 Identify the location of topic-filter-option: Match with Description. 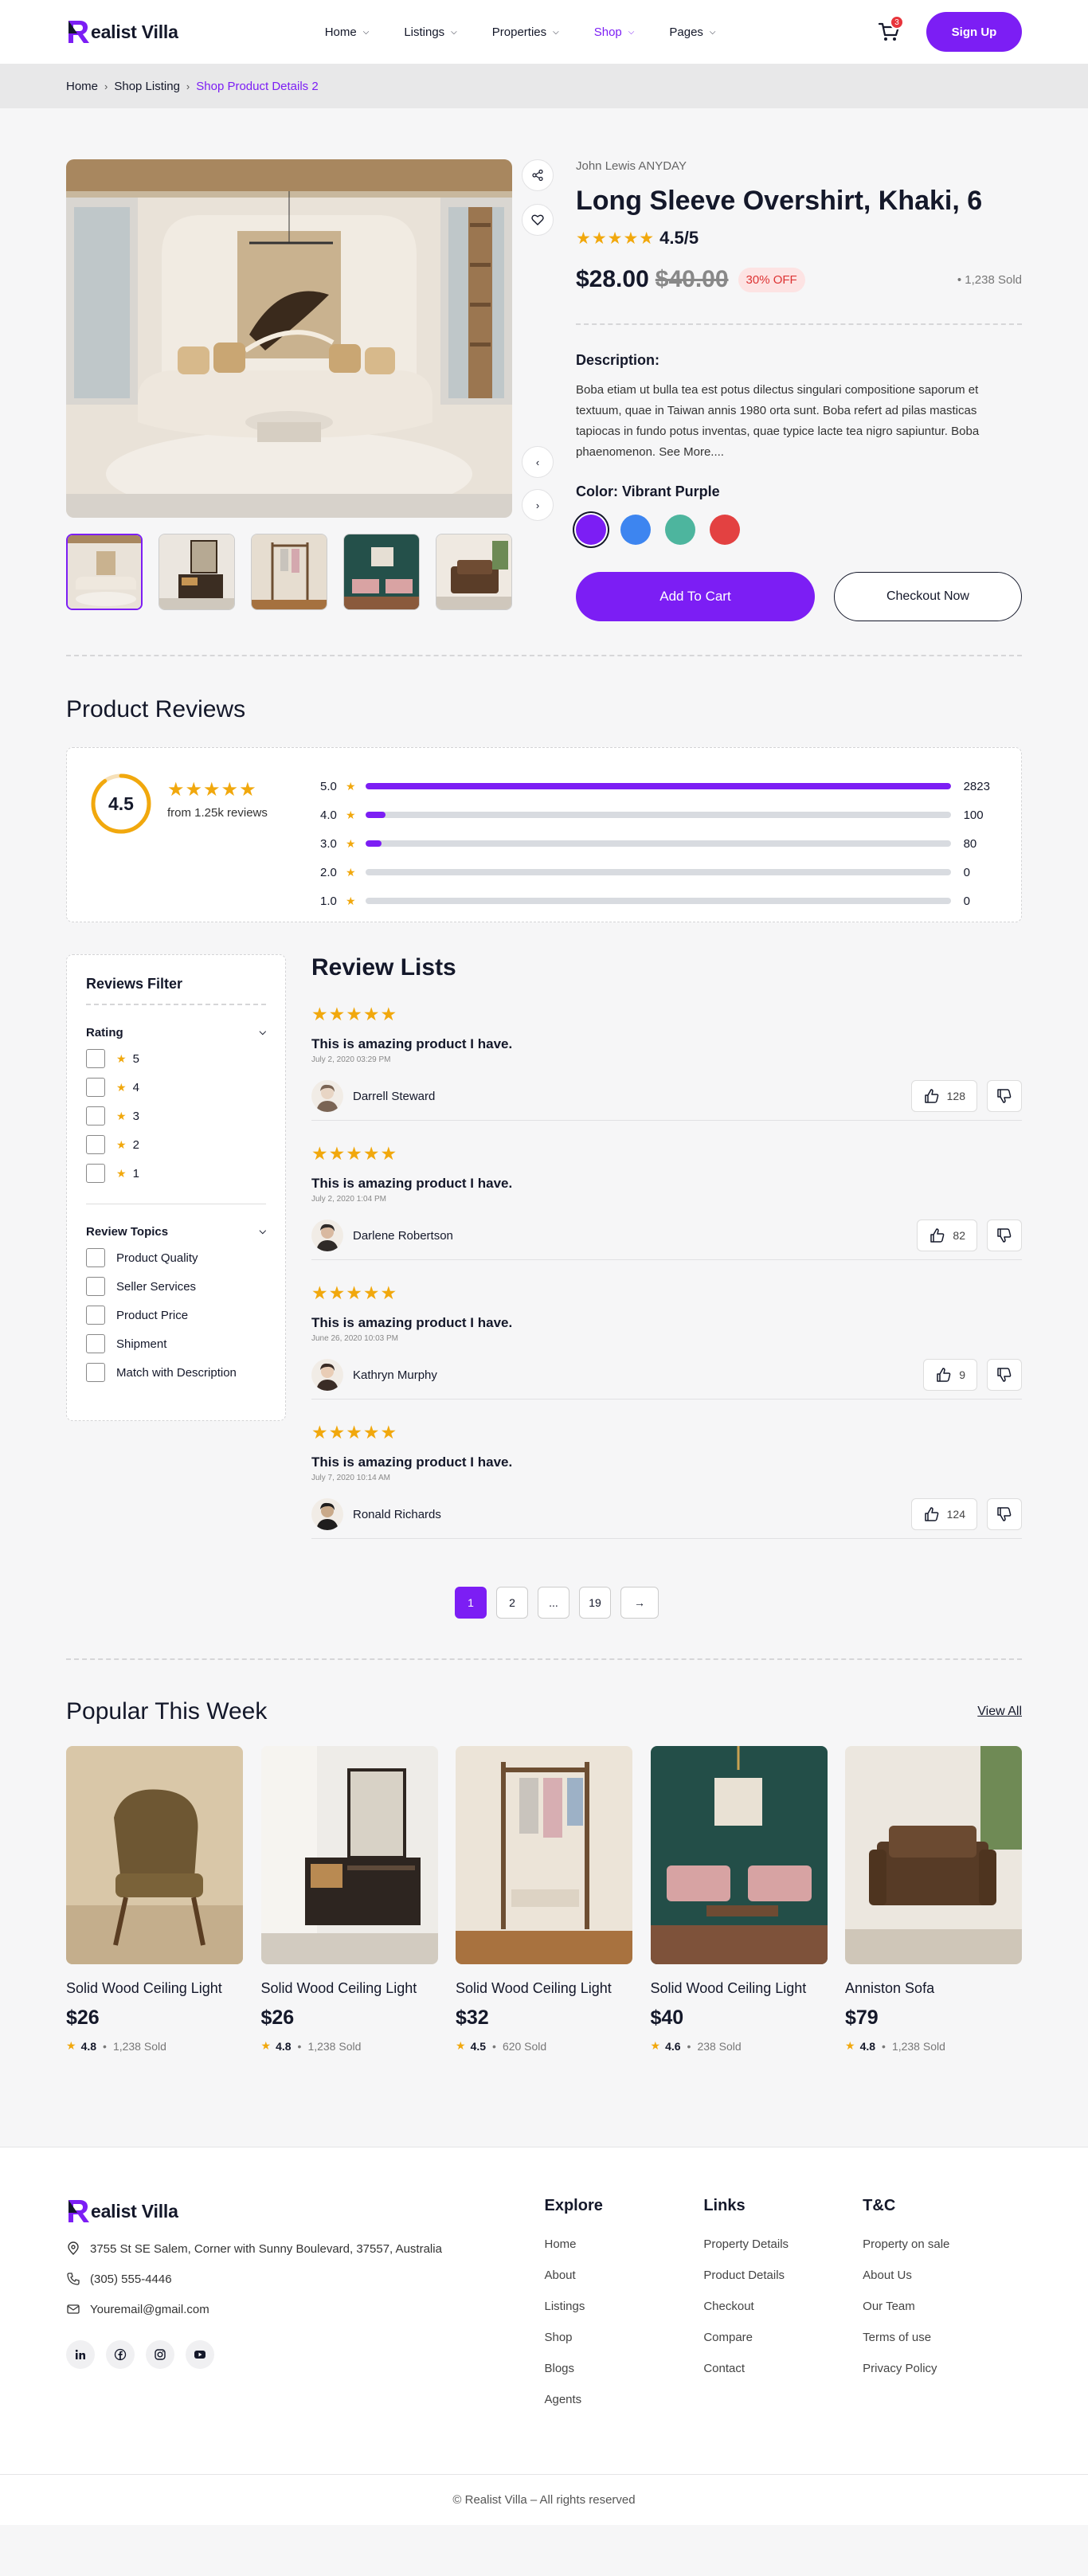
(176, 1372).